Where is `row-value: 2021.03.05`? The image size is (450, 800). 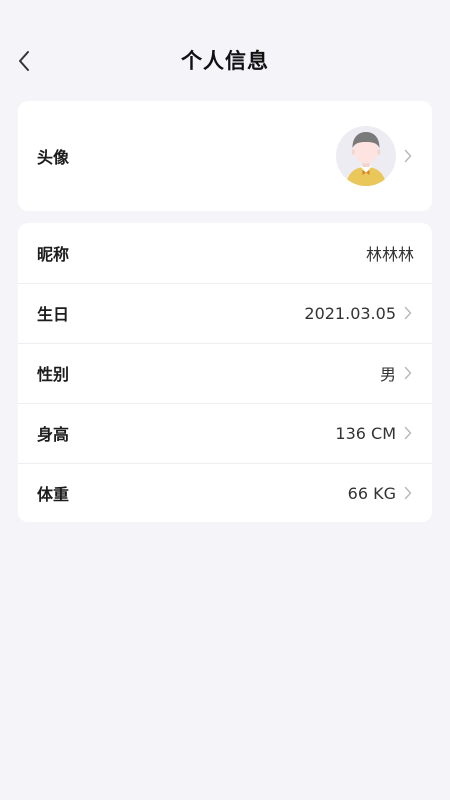 row-value: 2021.03.05 is located at coordinates (350, 313).